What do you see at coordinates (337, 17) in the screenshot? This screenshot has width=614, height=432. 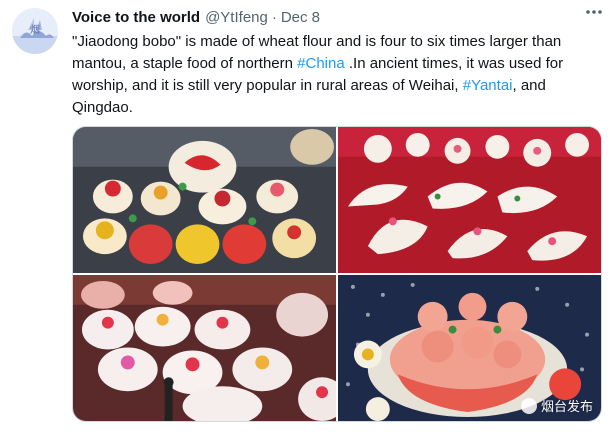 I see `tweet-header: Voice to the world @YtIfeng · Dec 8` at bounding box center [337, 17].